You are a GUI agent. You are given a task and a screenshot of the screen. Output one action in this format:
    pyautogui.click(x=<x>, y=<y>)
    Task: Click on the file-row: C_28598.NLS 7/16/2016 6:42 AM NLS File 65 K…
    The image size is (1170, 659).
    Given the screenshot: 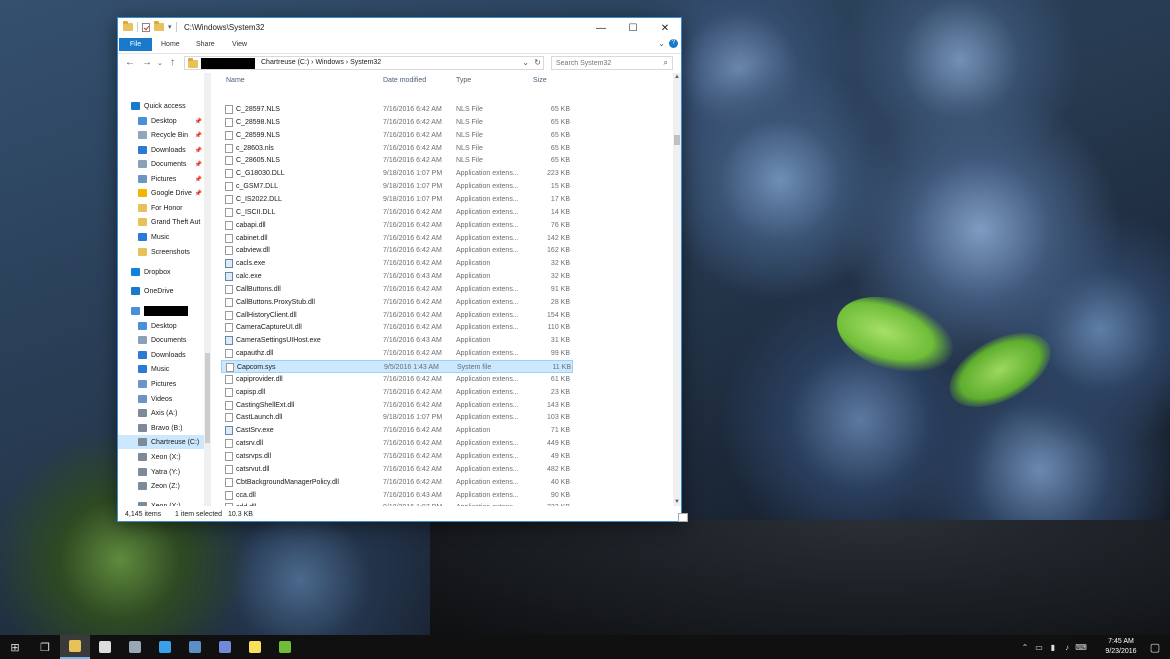 What is the action you would take?
    pyautogui.click(x=397, y=122)
    